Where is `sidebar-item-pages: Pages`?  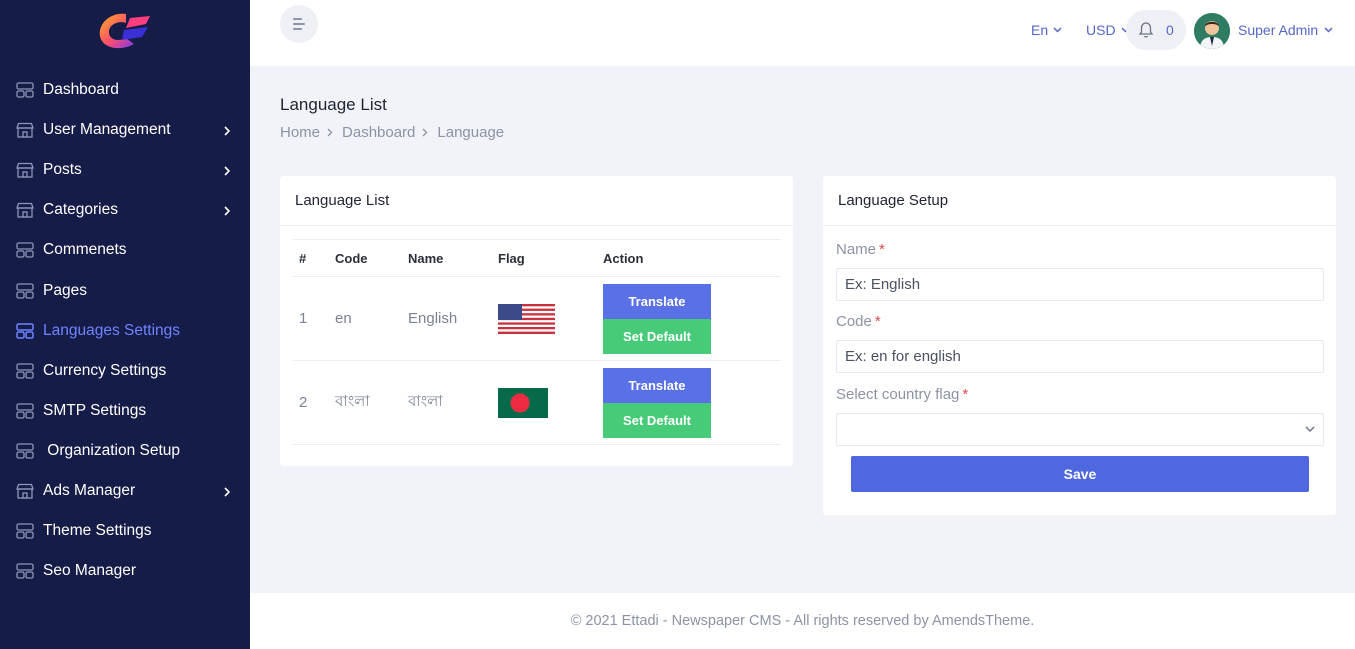
sidebar-item-pages: Pages is located at coordinates (125, 290).